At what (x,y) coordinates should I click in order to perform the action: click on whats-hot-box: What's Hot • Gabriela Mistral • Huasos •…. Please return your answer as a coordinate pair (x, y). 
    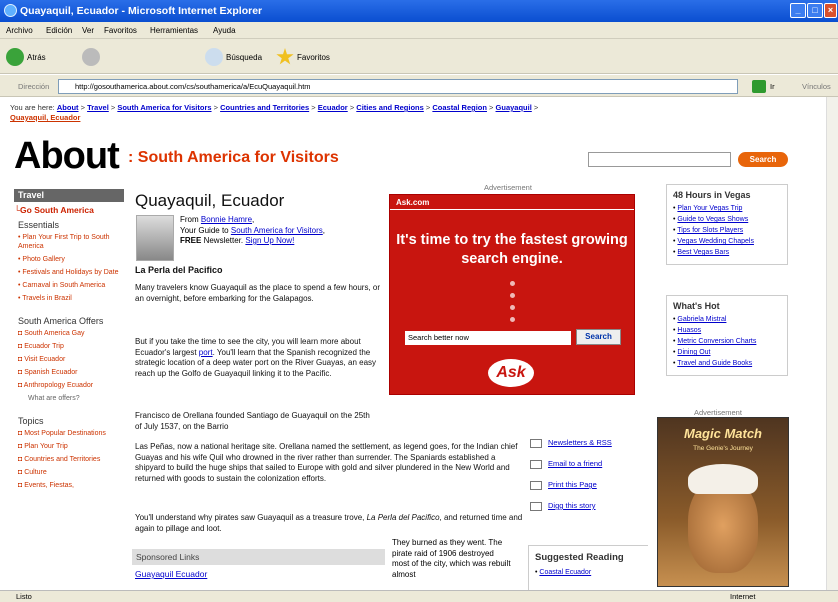
    Looking at the image, I should click on (727, 335).